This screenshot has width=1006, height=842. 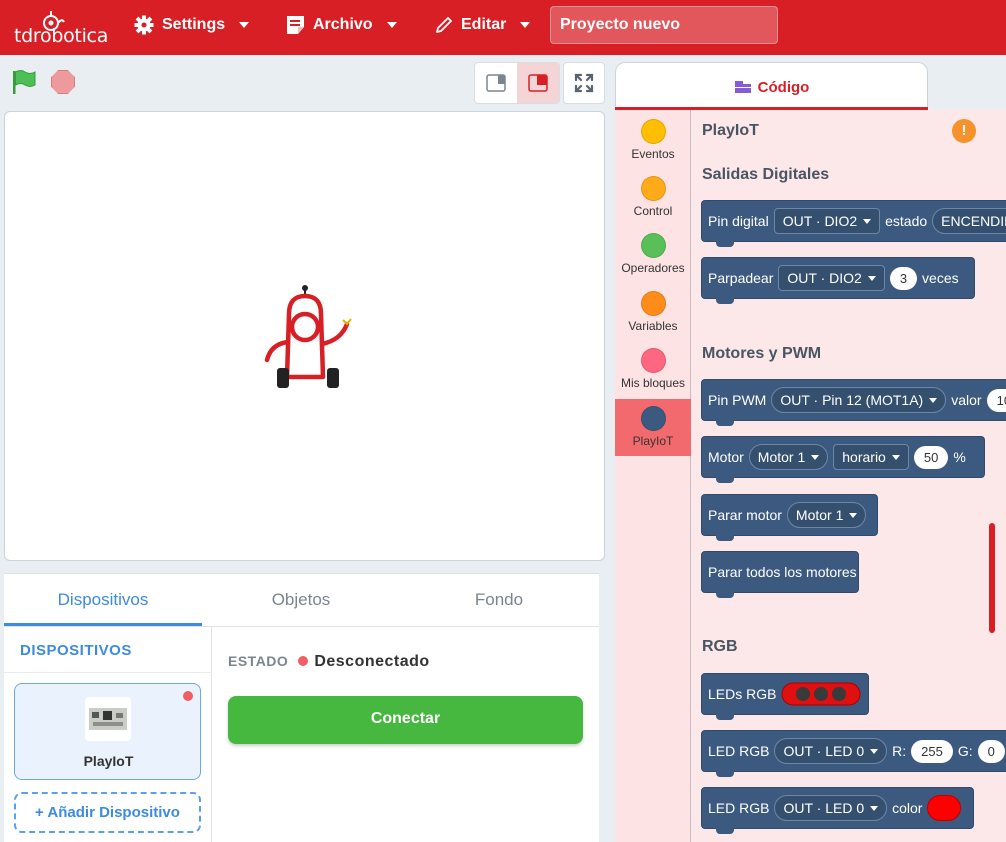 I want to click on block-motor: Motor Motor 1 horario 50 %, so click(x=843, y=459).